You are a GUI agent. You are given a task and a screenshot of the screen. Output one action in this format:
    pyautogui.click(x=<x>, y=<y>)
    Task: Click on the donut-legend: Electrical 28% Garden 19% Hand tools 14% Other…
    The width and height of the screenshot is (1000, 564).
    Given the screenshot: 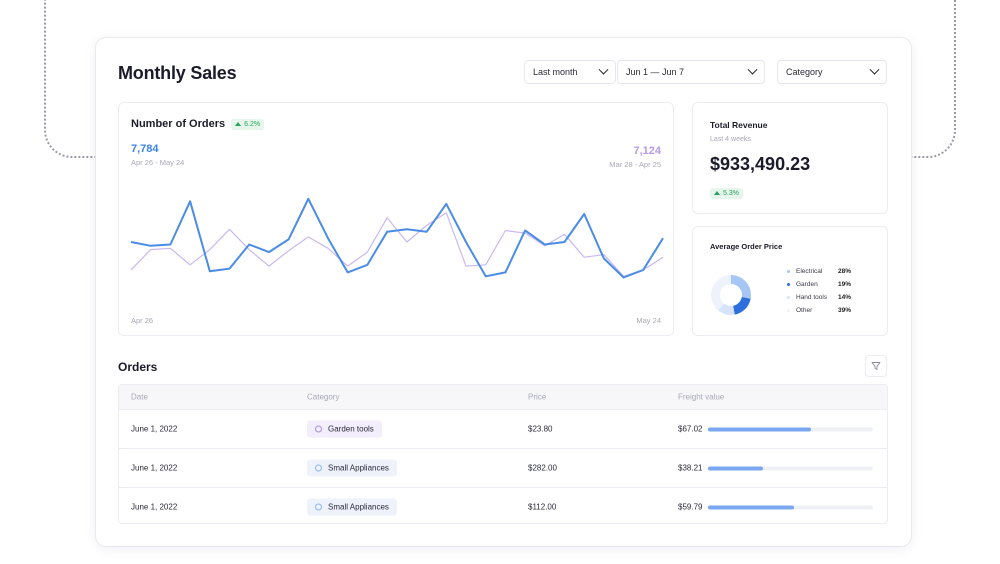 What is the action you would take?
    pyautogui.click(x=819, y=291)
    